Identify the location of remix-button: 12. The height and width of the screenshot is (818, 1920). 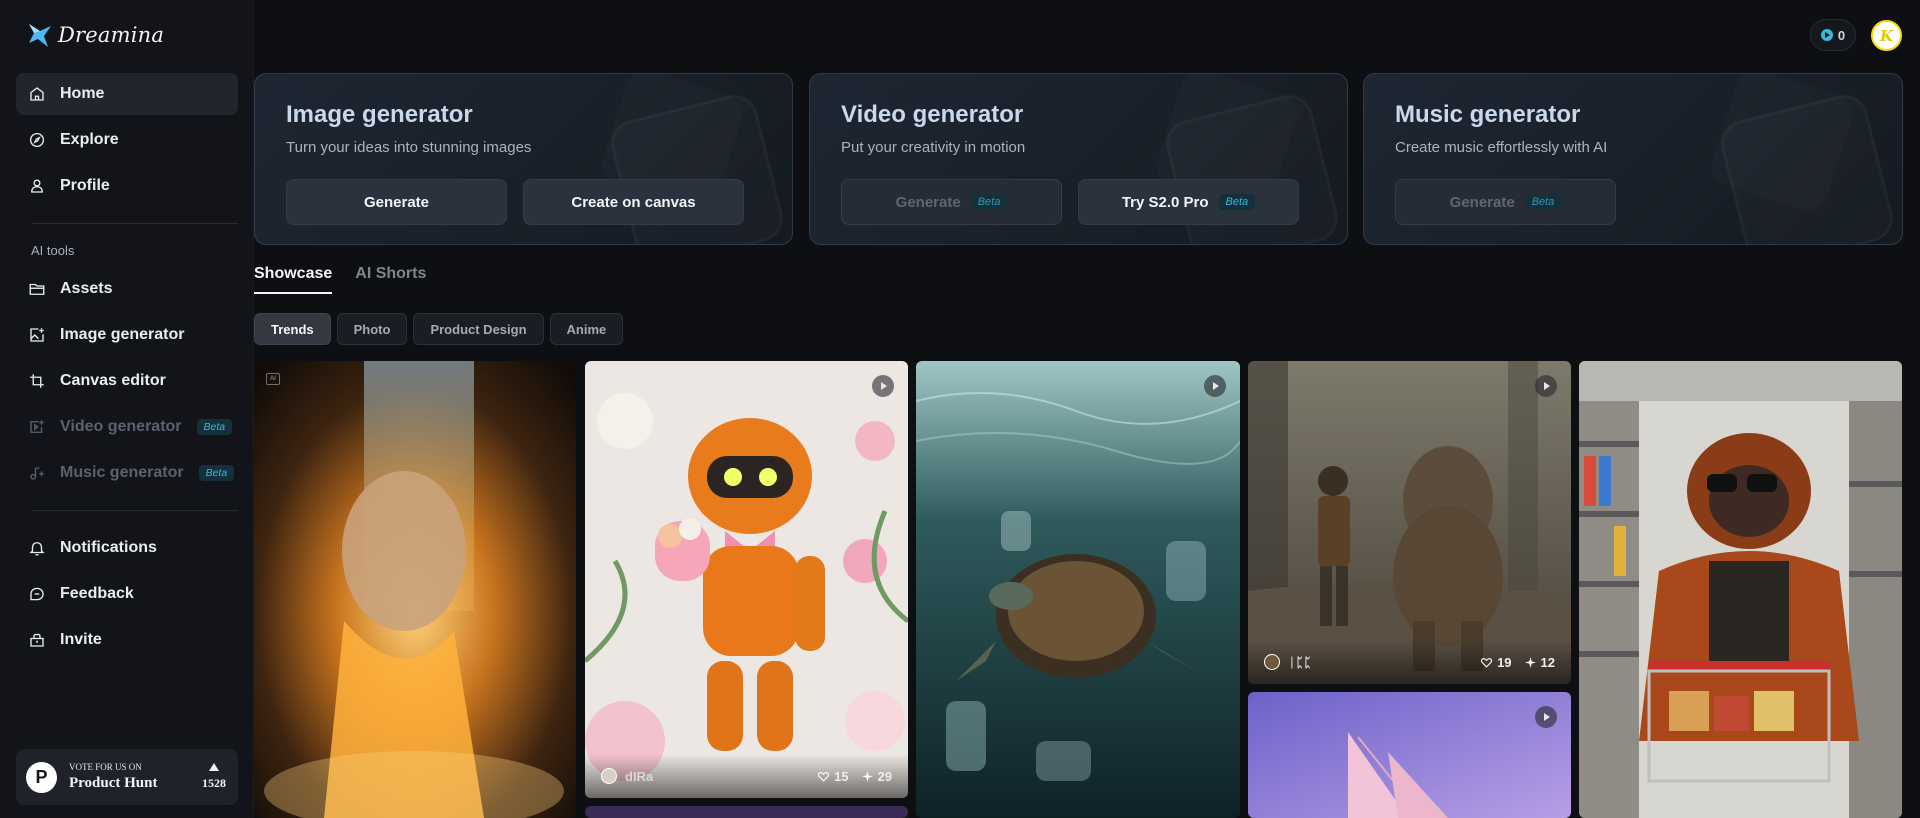
(1539, 662).